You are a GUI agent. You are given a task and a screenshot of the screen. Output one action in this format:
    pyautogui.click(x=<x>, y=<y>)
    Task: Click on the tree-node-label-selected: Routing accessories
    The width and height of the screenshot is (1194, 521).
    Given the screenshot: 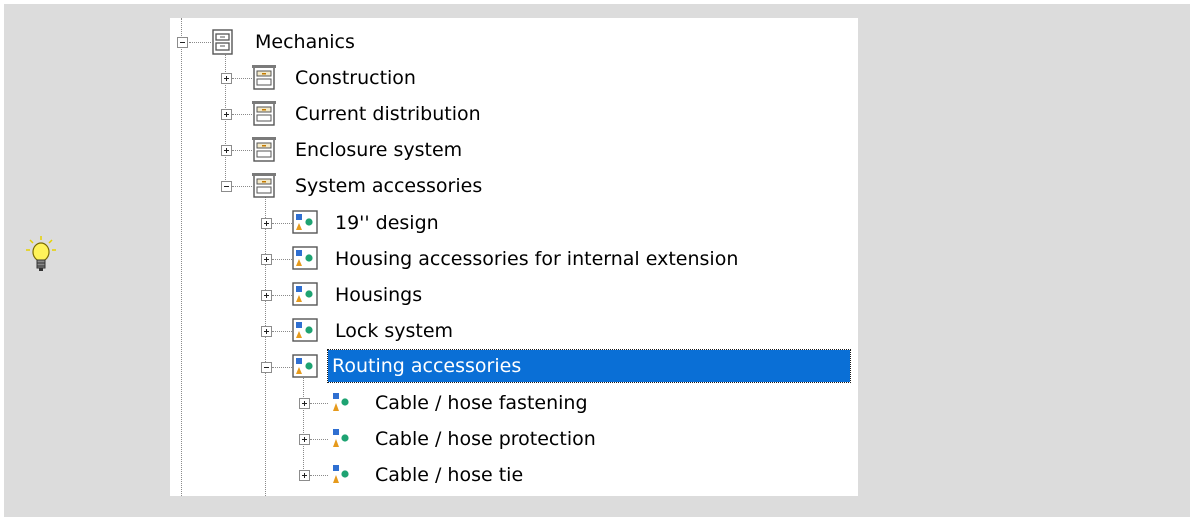 What is the action you would take?
    pyautogui.click(x=589, y=366)
    